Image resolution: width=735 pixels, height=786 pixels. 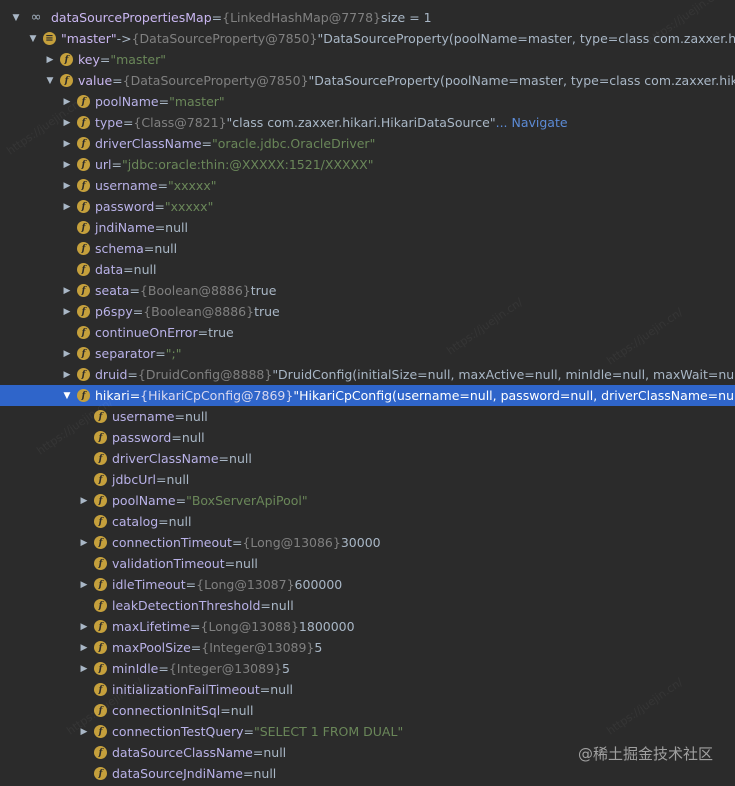 I want to click on tree-row: ▶ f username = "xxxxx", so click(x=367, y=185).